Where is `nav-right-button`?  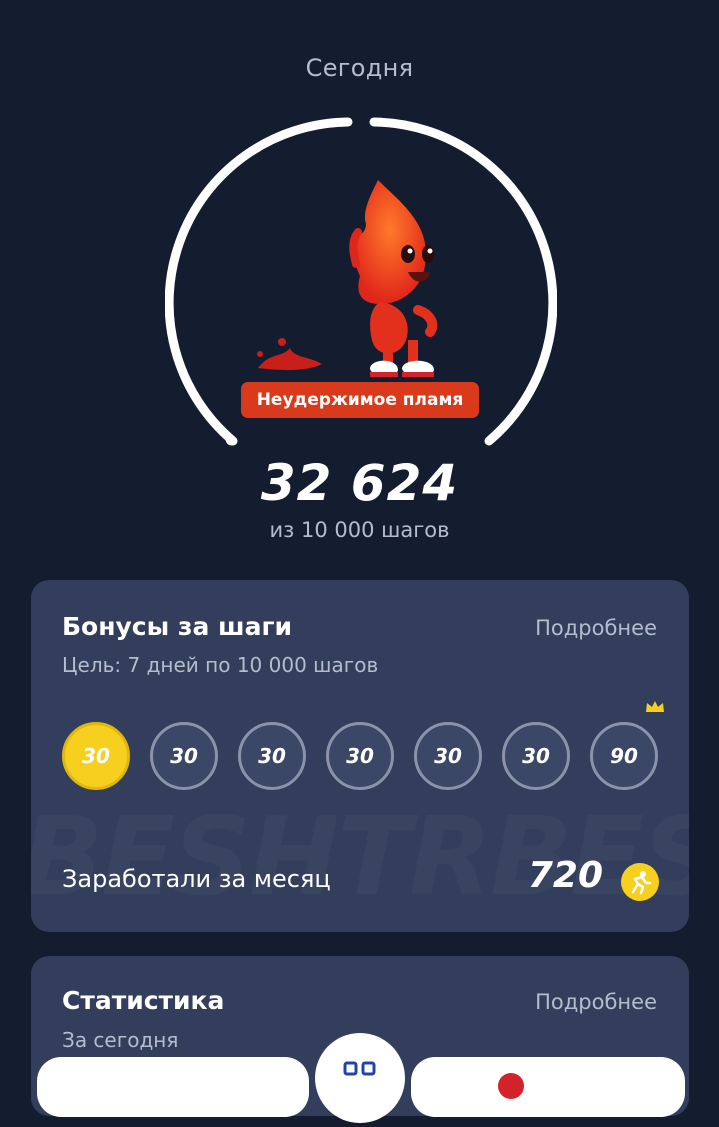
nav-right-button is located at coordinates (548, 1087).